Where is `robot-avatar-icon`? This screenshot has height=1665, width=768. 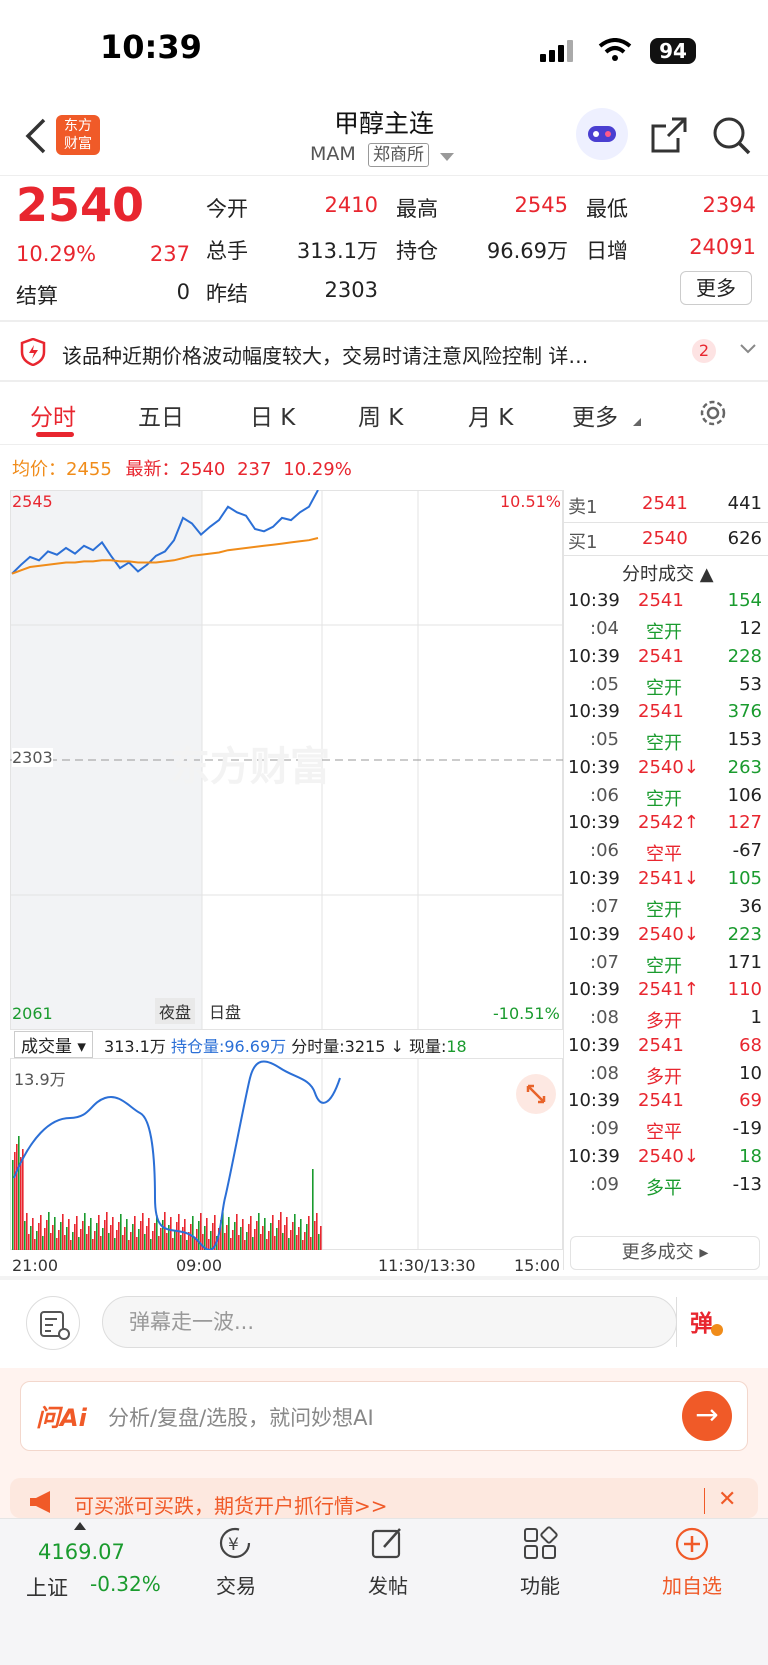
robot-avatar-icon is located at coordinates (602, 134).